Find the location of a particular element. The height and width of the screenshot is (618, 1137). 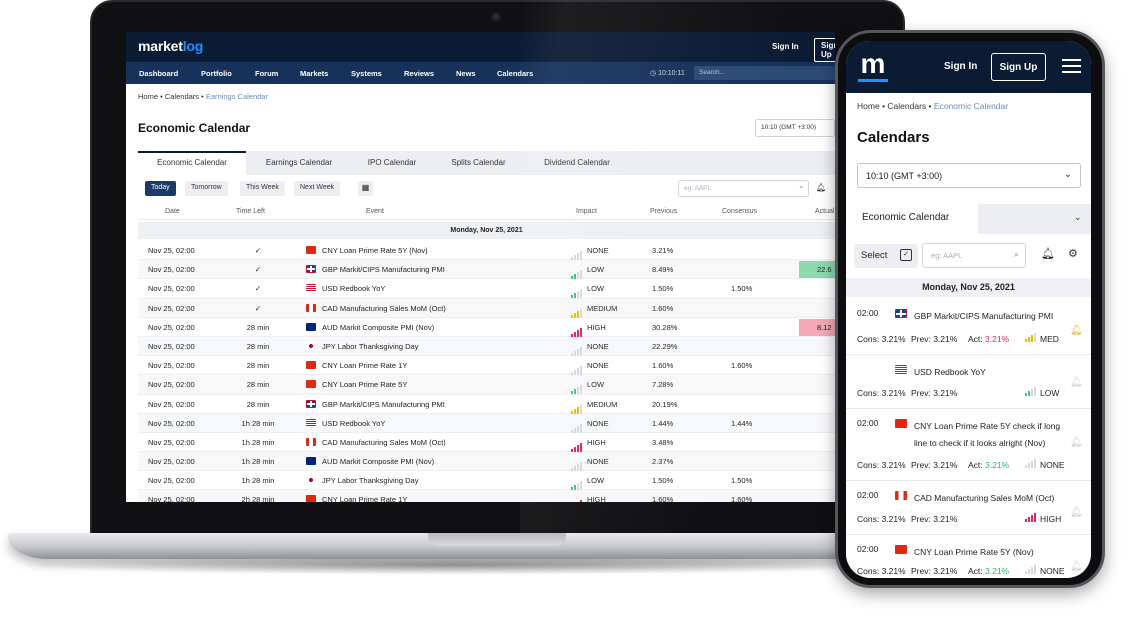

filter-today: Today is located at coordinates (160, 188).